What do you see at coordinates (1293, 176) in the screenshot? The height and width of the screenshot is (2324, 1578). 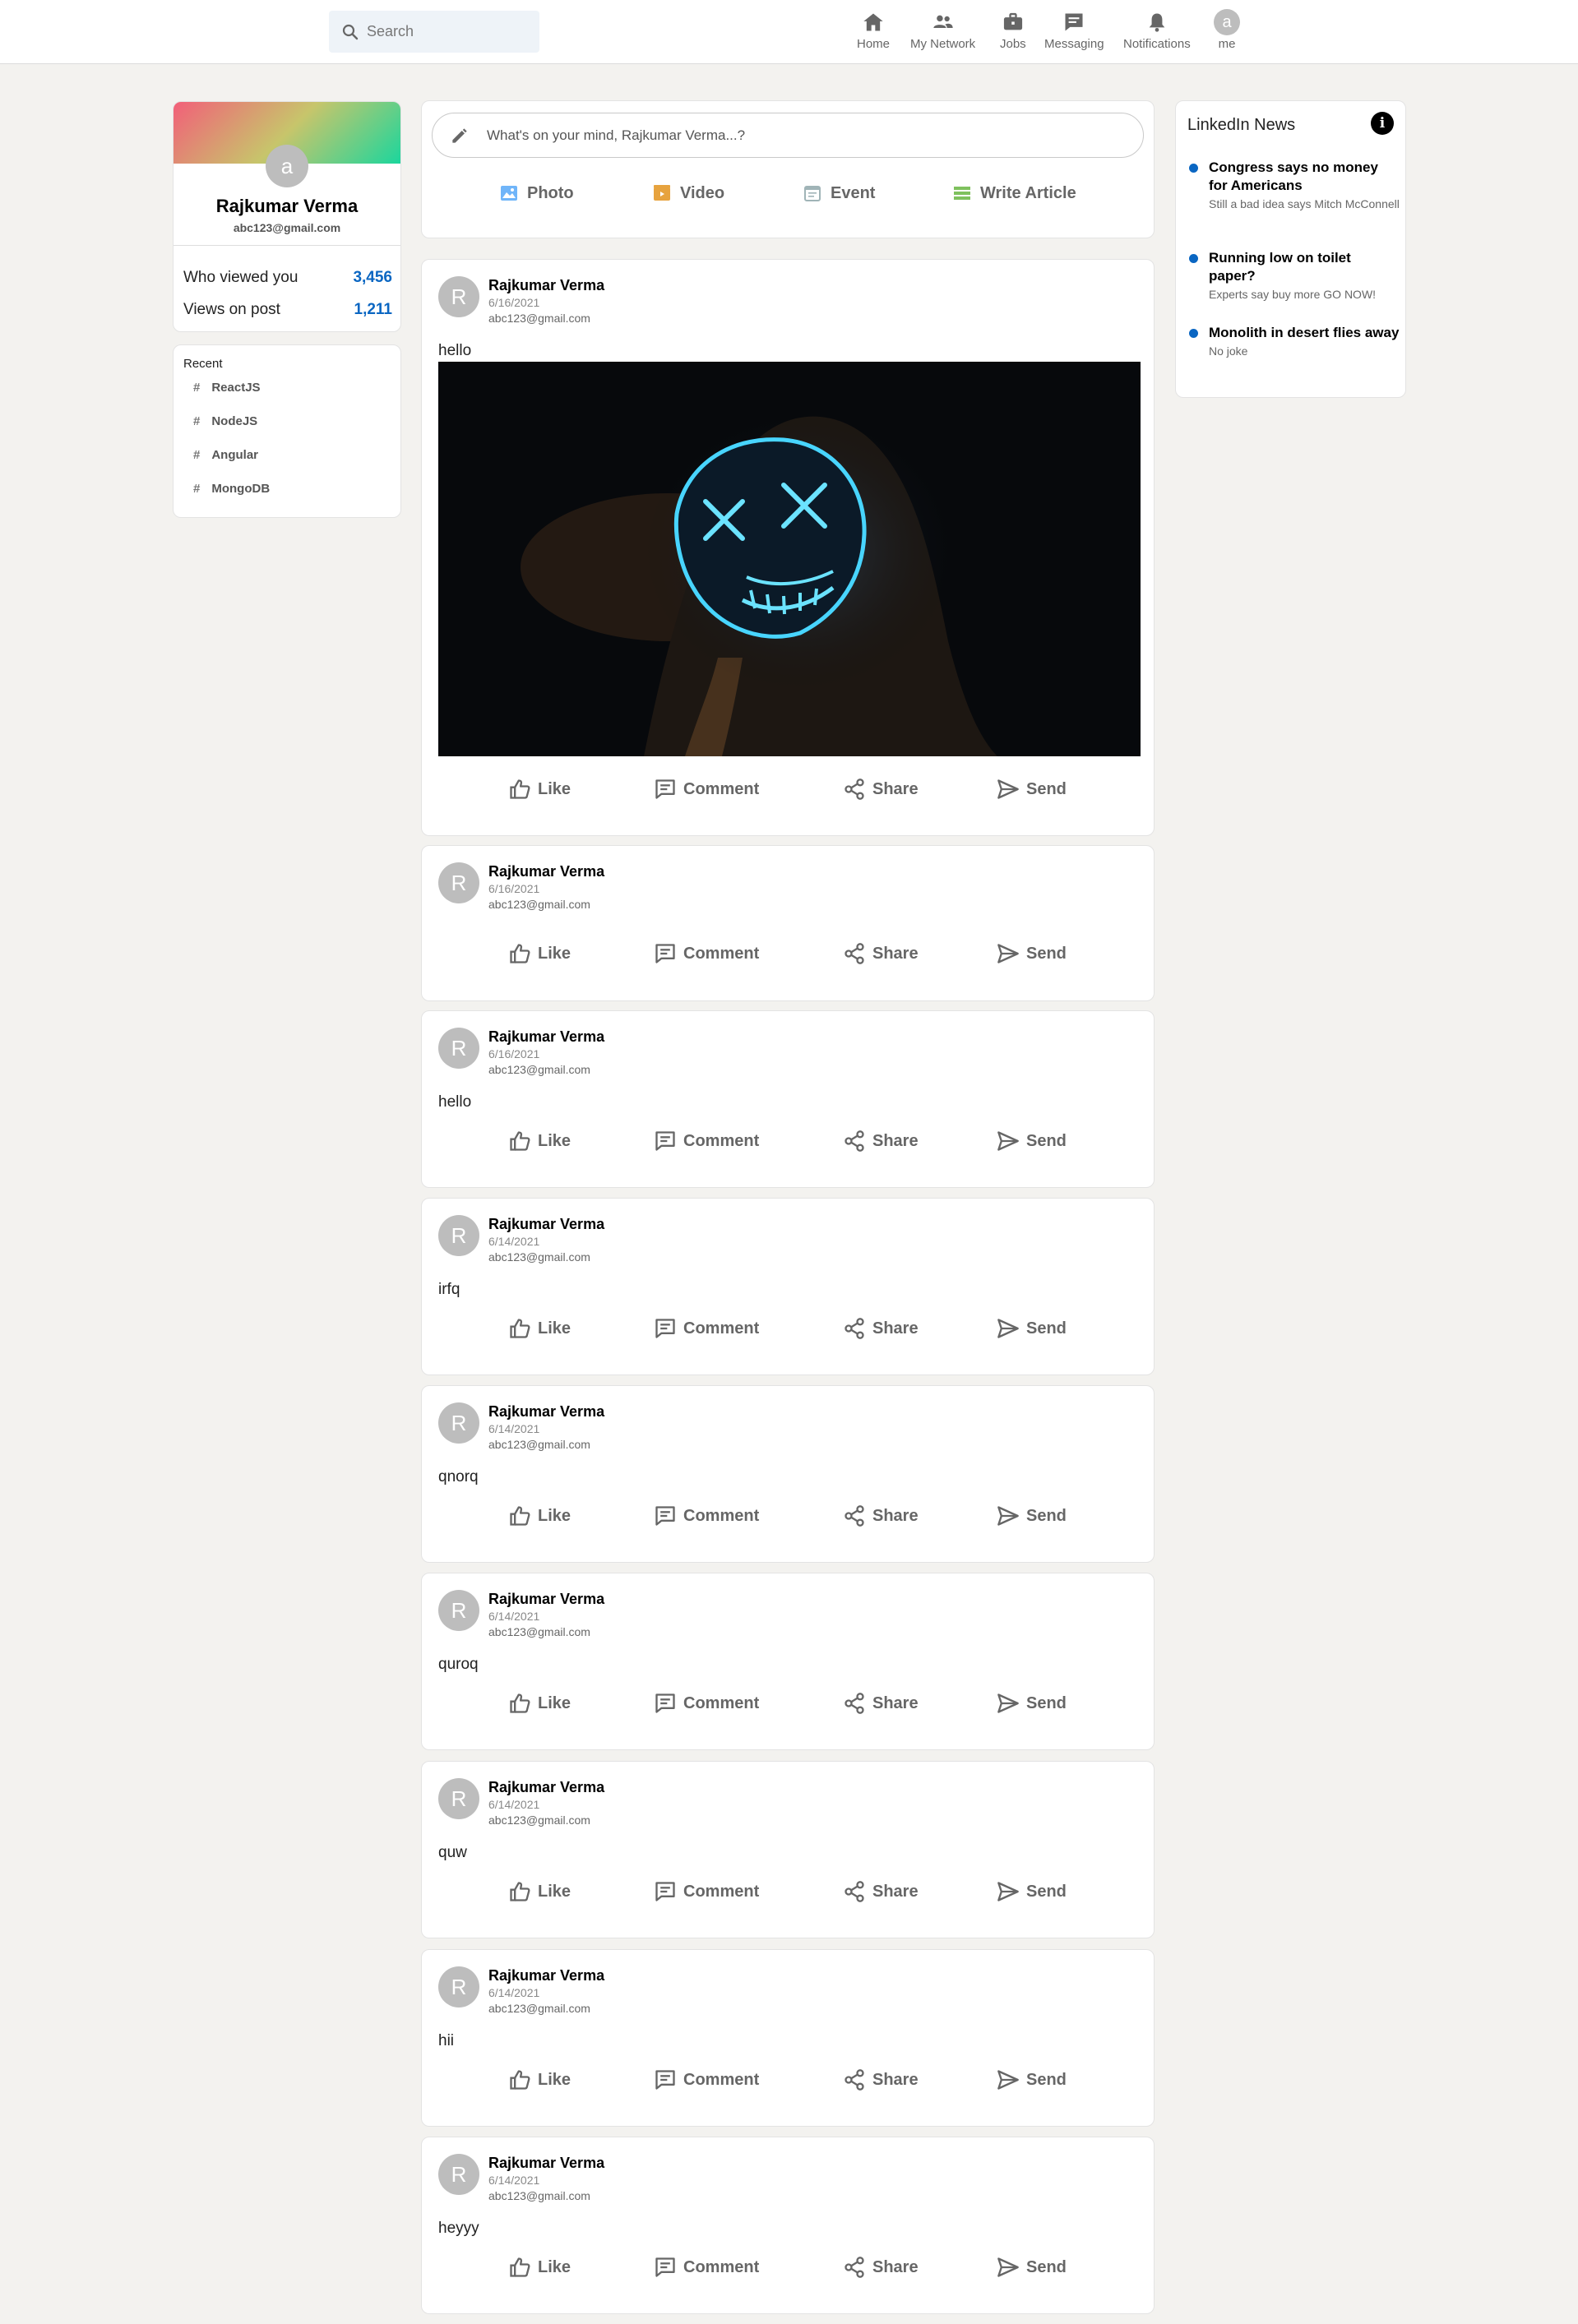 I see `news-item-title: Congress says no money for Americans` at bounding box center [1293, 176].